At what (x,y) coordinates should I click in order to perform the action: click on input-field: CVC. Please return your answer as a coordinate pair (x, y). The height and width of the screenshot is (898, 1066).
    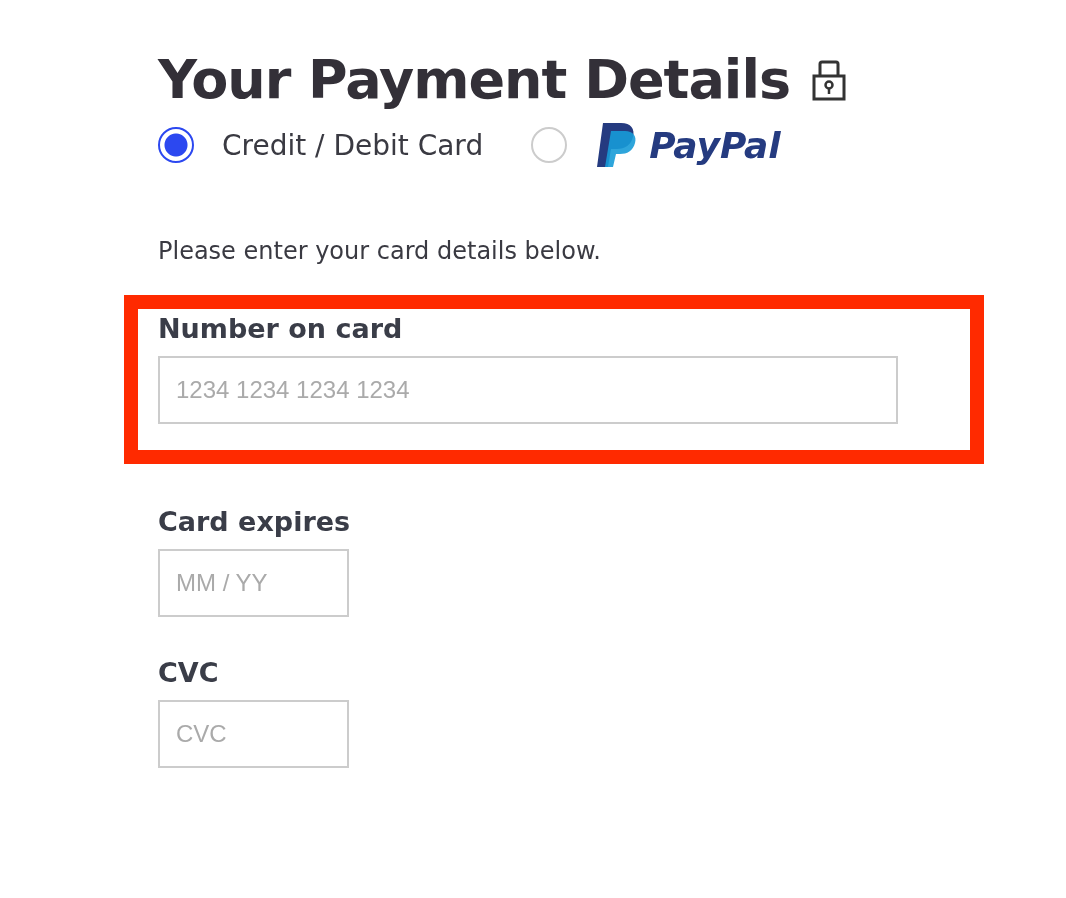
    Looking at the image, I should click on (253, 734).